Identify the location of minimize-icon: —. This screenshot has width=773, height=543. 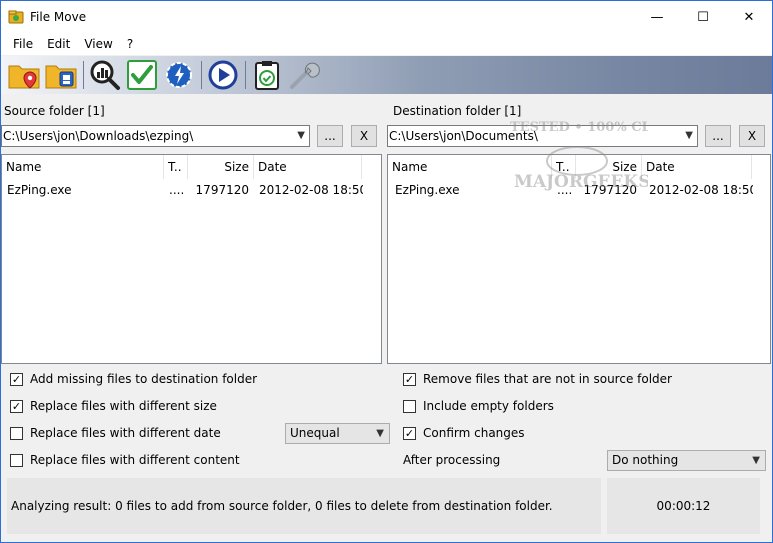
(657, 17).